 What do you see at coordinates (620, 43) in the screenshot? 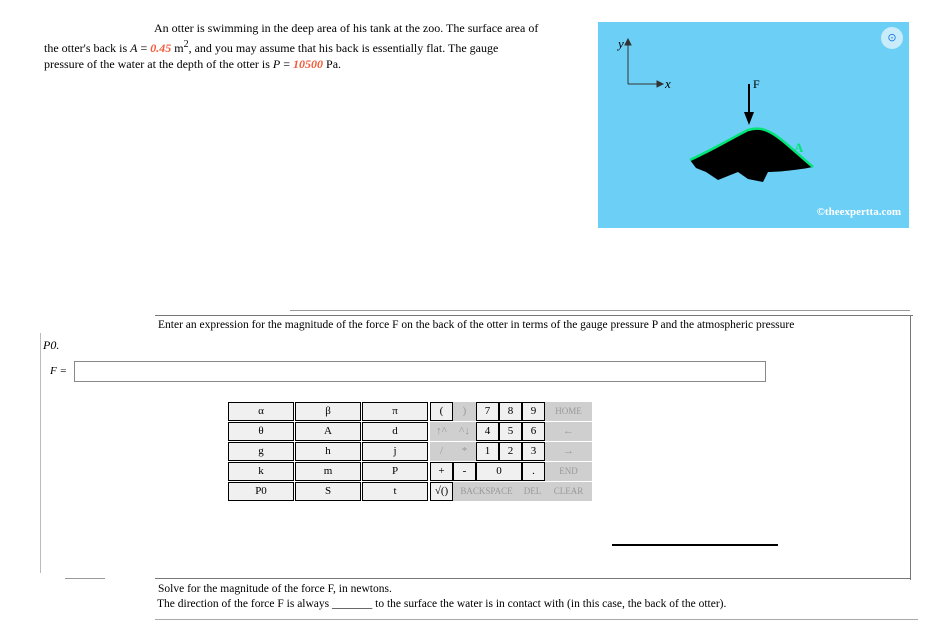
I see `y-axis-label: y` at bounding box center [620, 43].